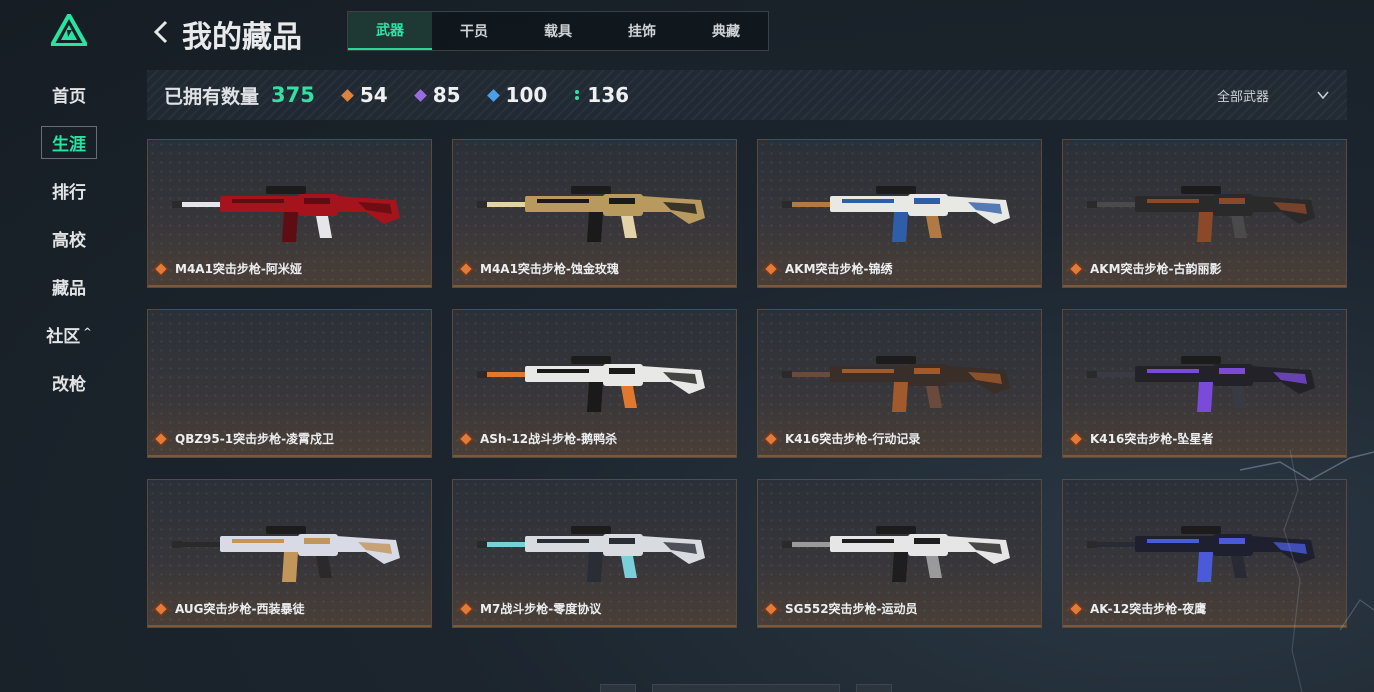 This screenshot has height=692, width=1374. What do you see at coordinates (1273, 95) in the screenshot?
I see `weapon-filter-dropdown: 全部武器` at bounding box center [1273, 95].